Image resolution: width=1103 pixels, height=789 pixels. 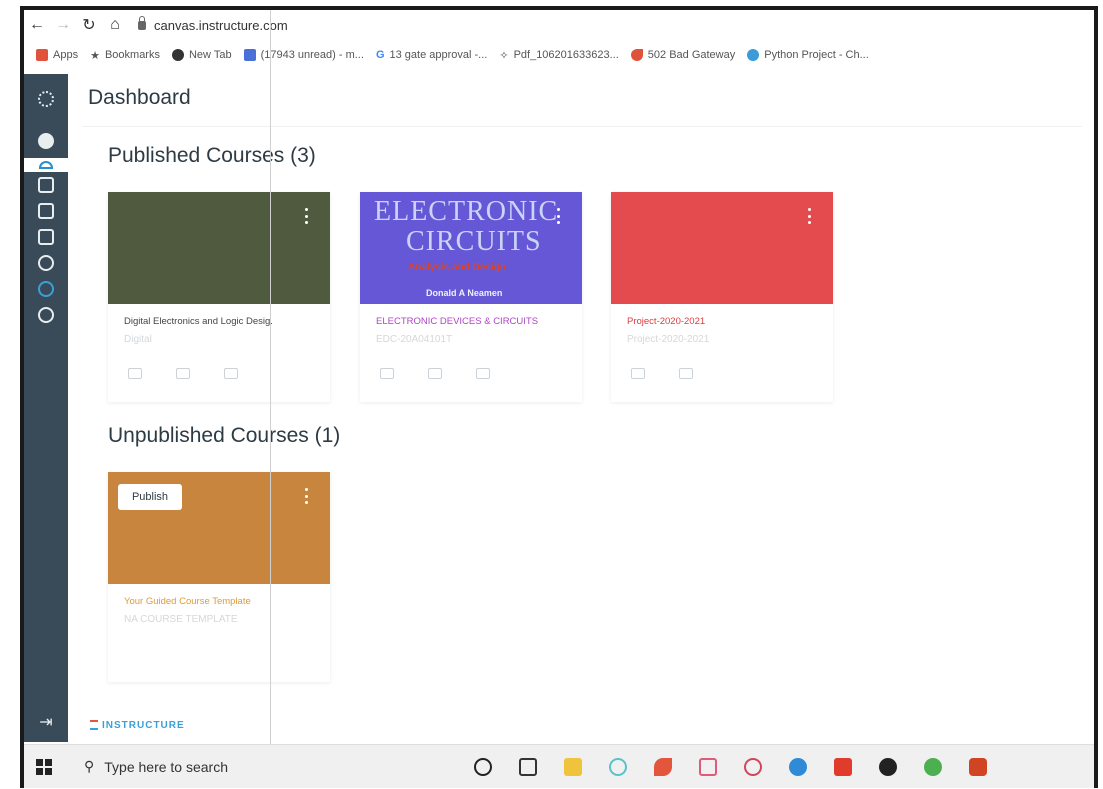 I want to click on bookmark-apps: Apps, so click(x=57, y=55).